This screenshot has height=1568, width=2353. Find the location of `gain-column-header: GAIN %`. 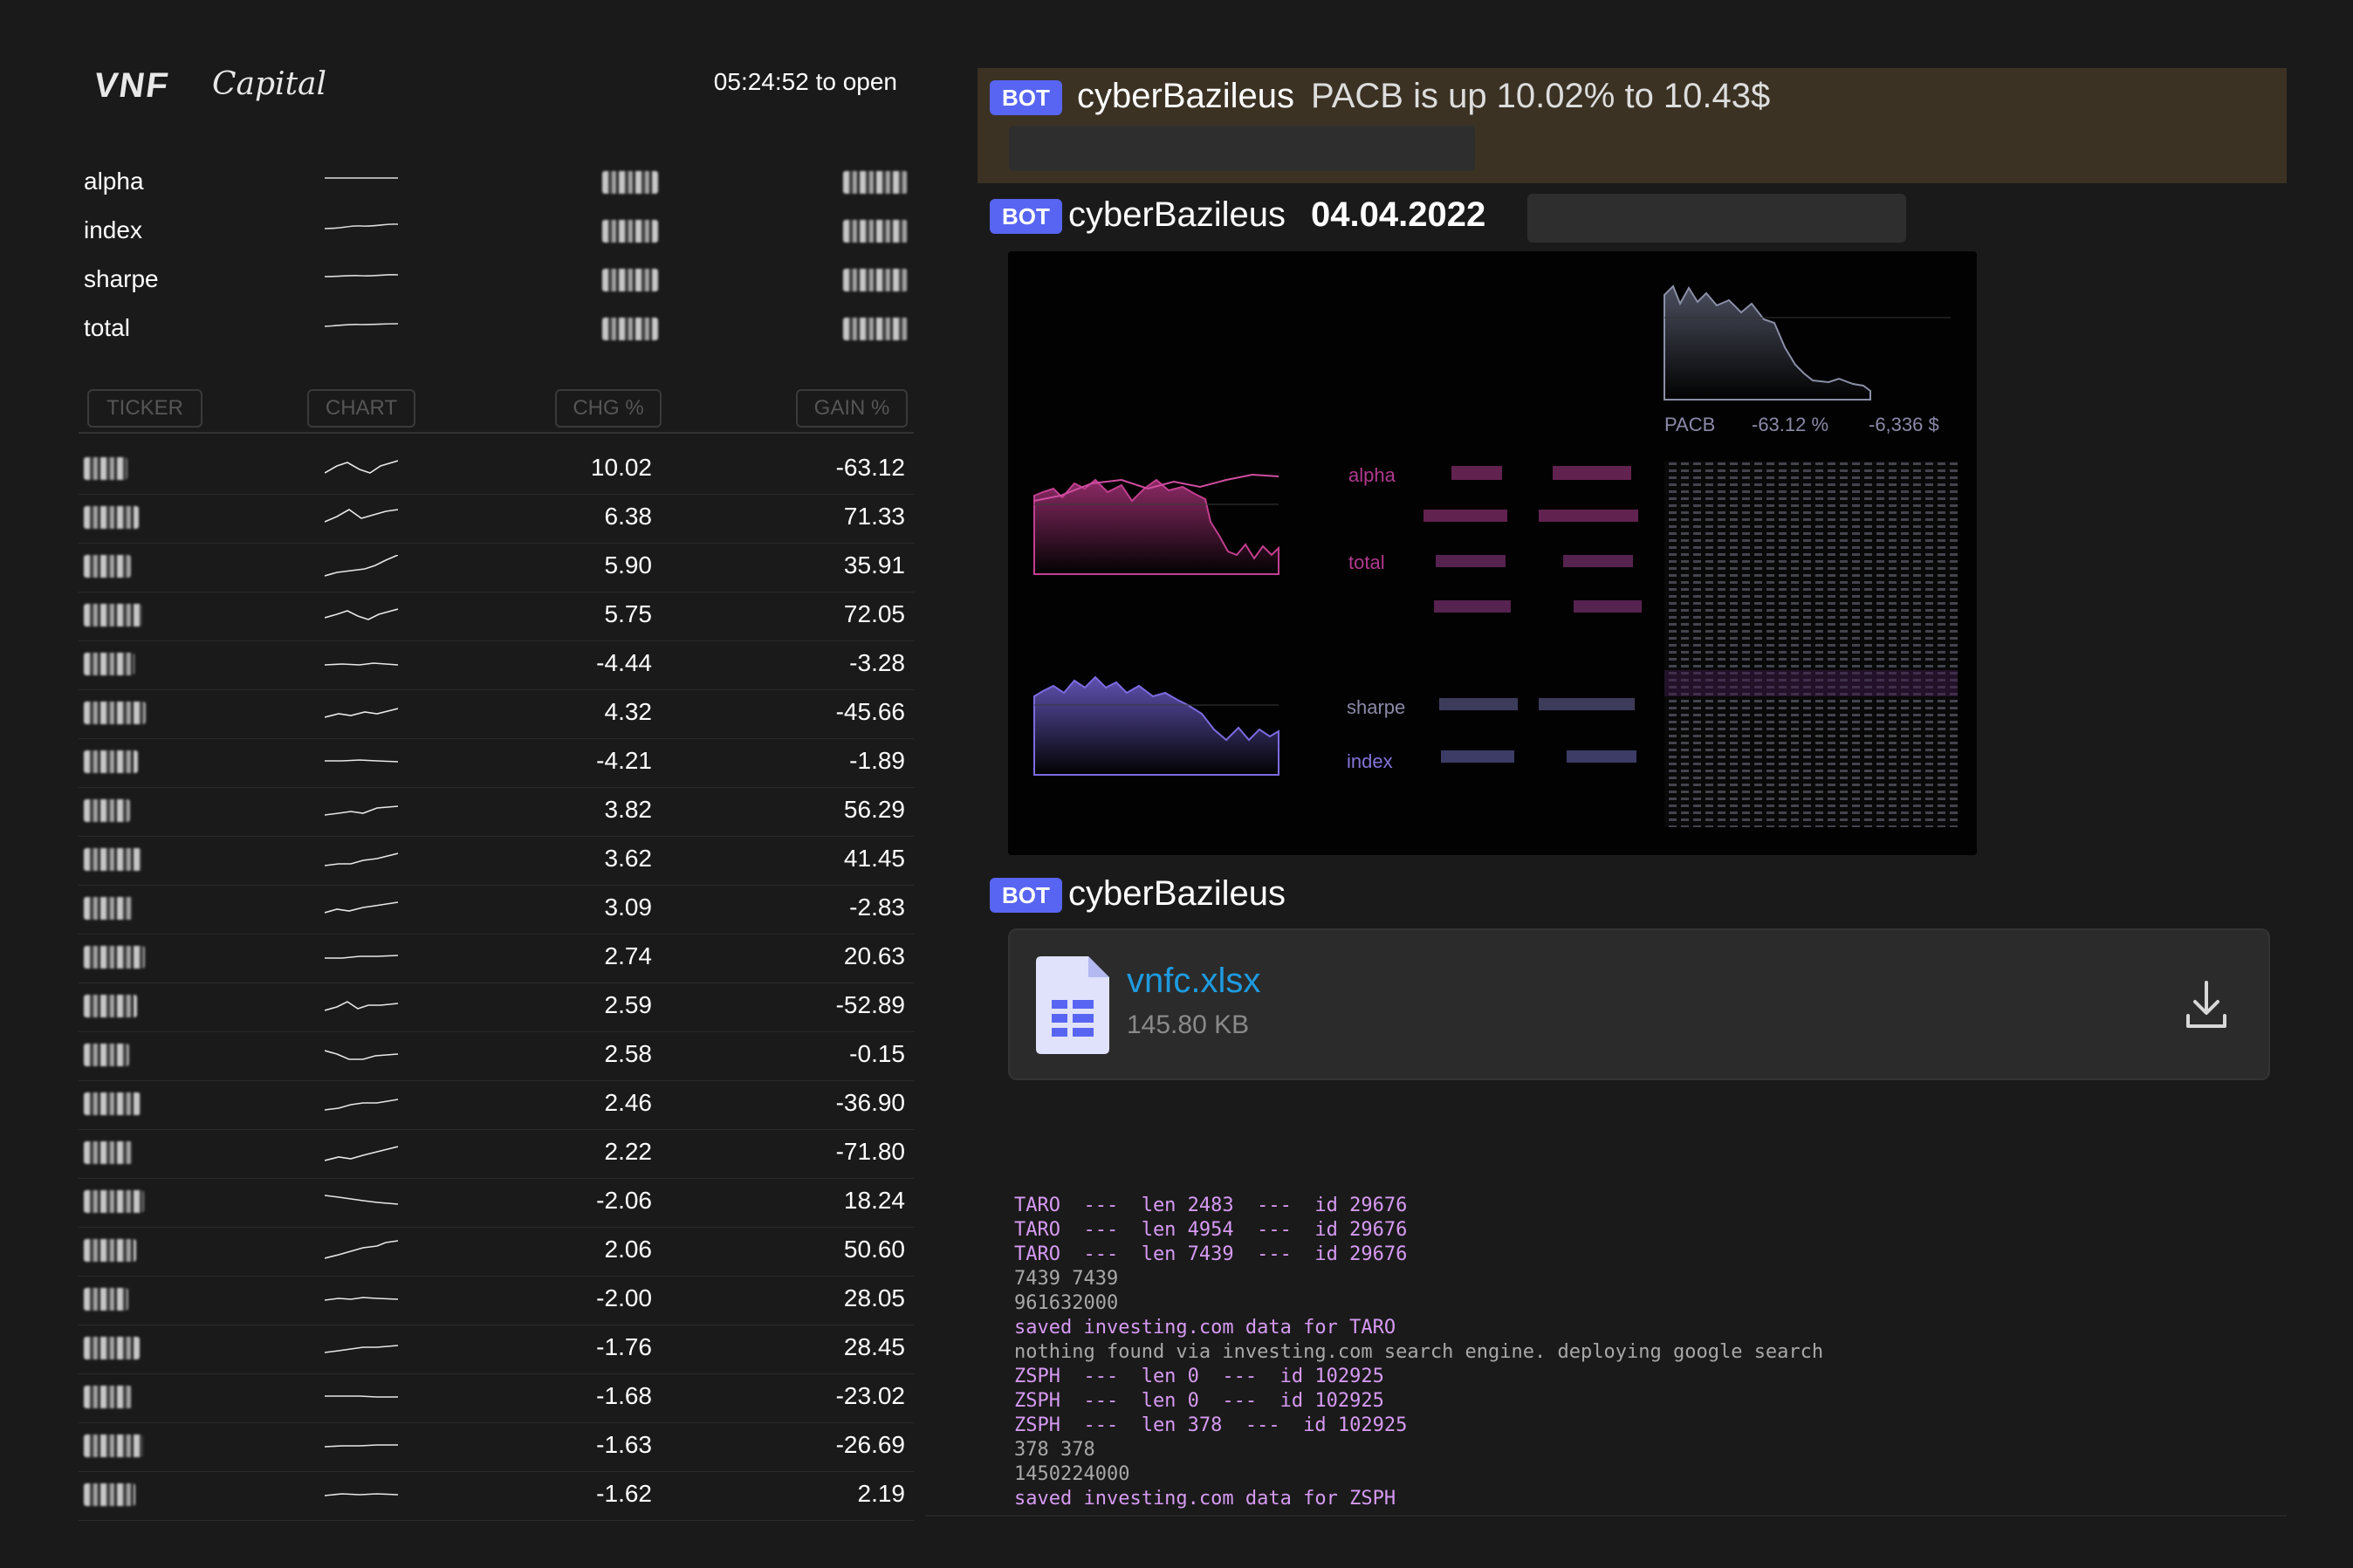

gain-column-header: GAIN % is located at coordinates (852, 409).